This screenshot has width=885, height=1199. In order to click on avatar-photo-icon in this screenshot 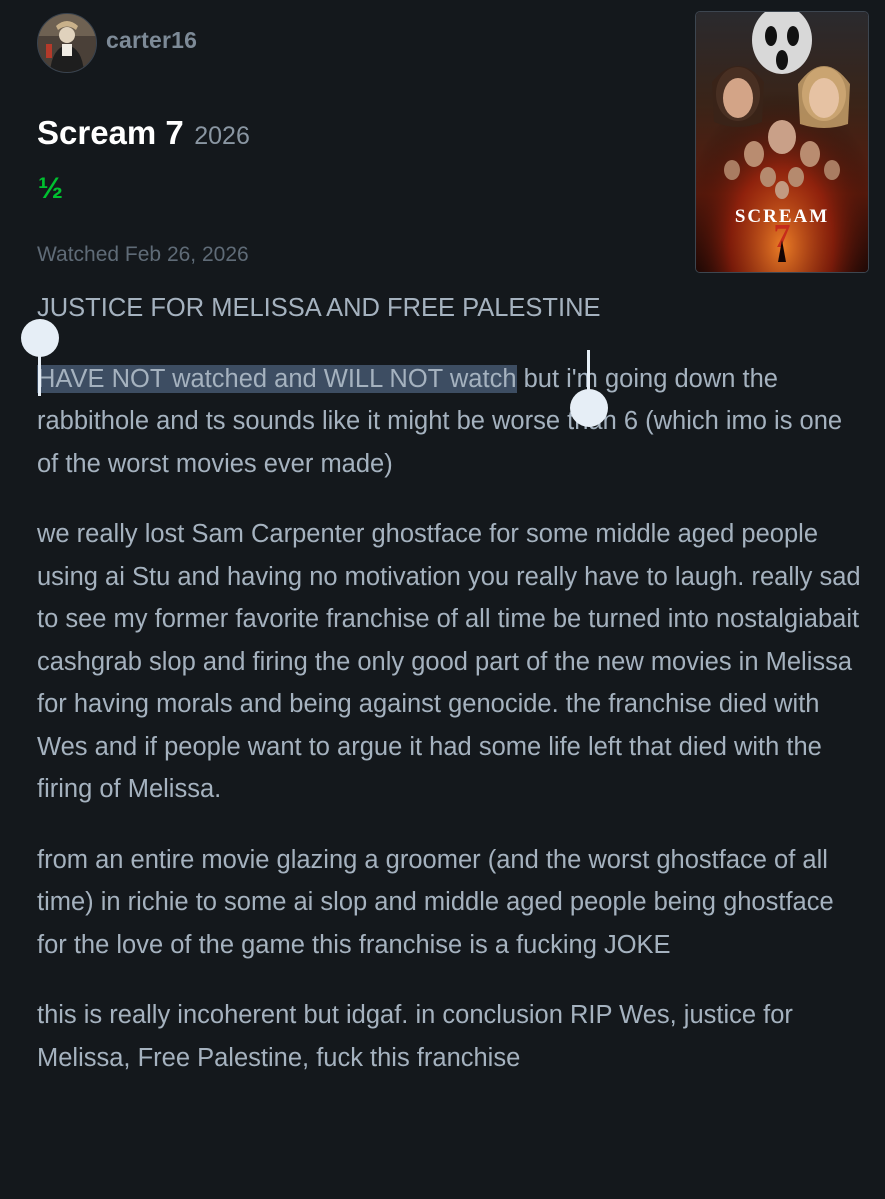, I will do `click(67, 43)`.